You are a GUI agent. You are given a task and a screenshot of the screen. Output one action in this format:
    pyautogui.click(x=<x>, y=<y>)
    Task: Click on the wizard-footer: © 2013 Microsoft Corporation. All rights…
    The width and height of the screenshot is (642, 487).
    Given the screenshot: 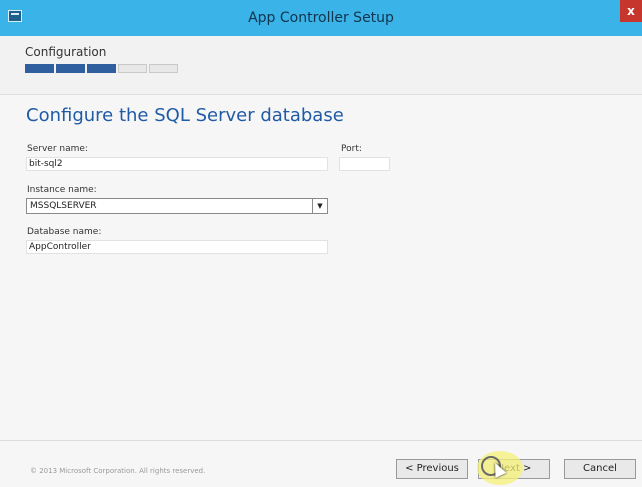 What is the action you would take?
    pyautogui.click(x=321, y=463)
    